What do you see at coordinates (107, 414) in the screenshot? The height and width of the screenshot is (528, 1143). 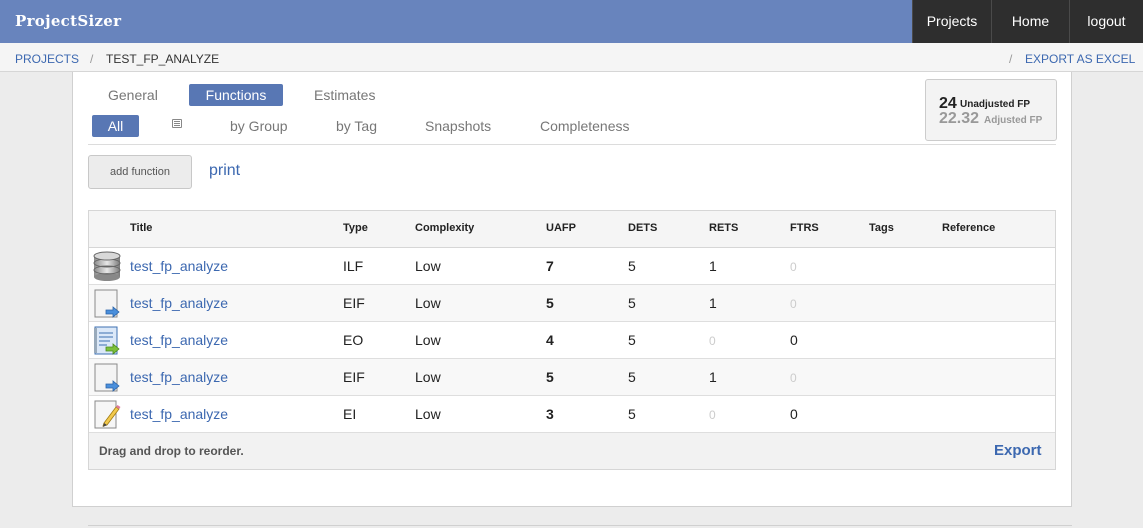 I see `external-input-icon` at bounding box center [107, 414].